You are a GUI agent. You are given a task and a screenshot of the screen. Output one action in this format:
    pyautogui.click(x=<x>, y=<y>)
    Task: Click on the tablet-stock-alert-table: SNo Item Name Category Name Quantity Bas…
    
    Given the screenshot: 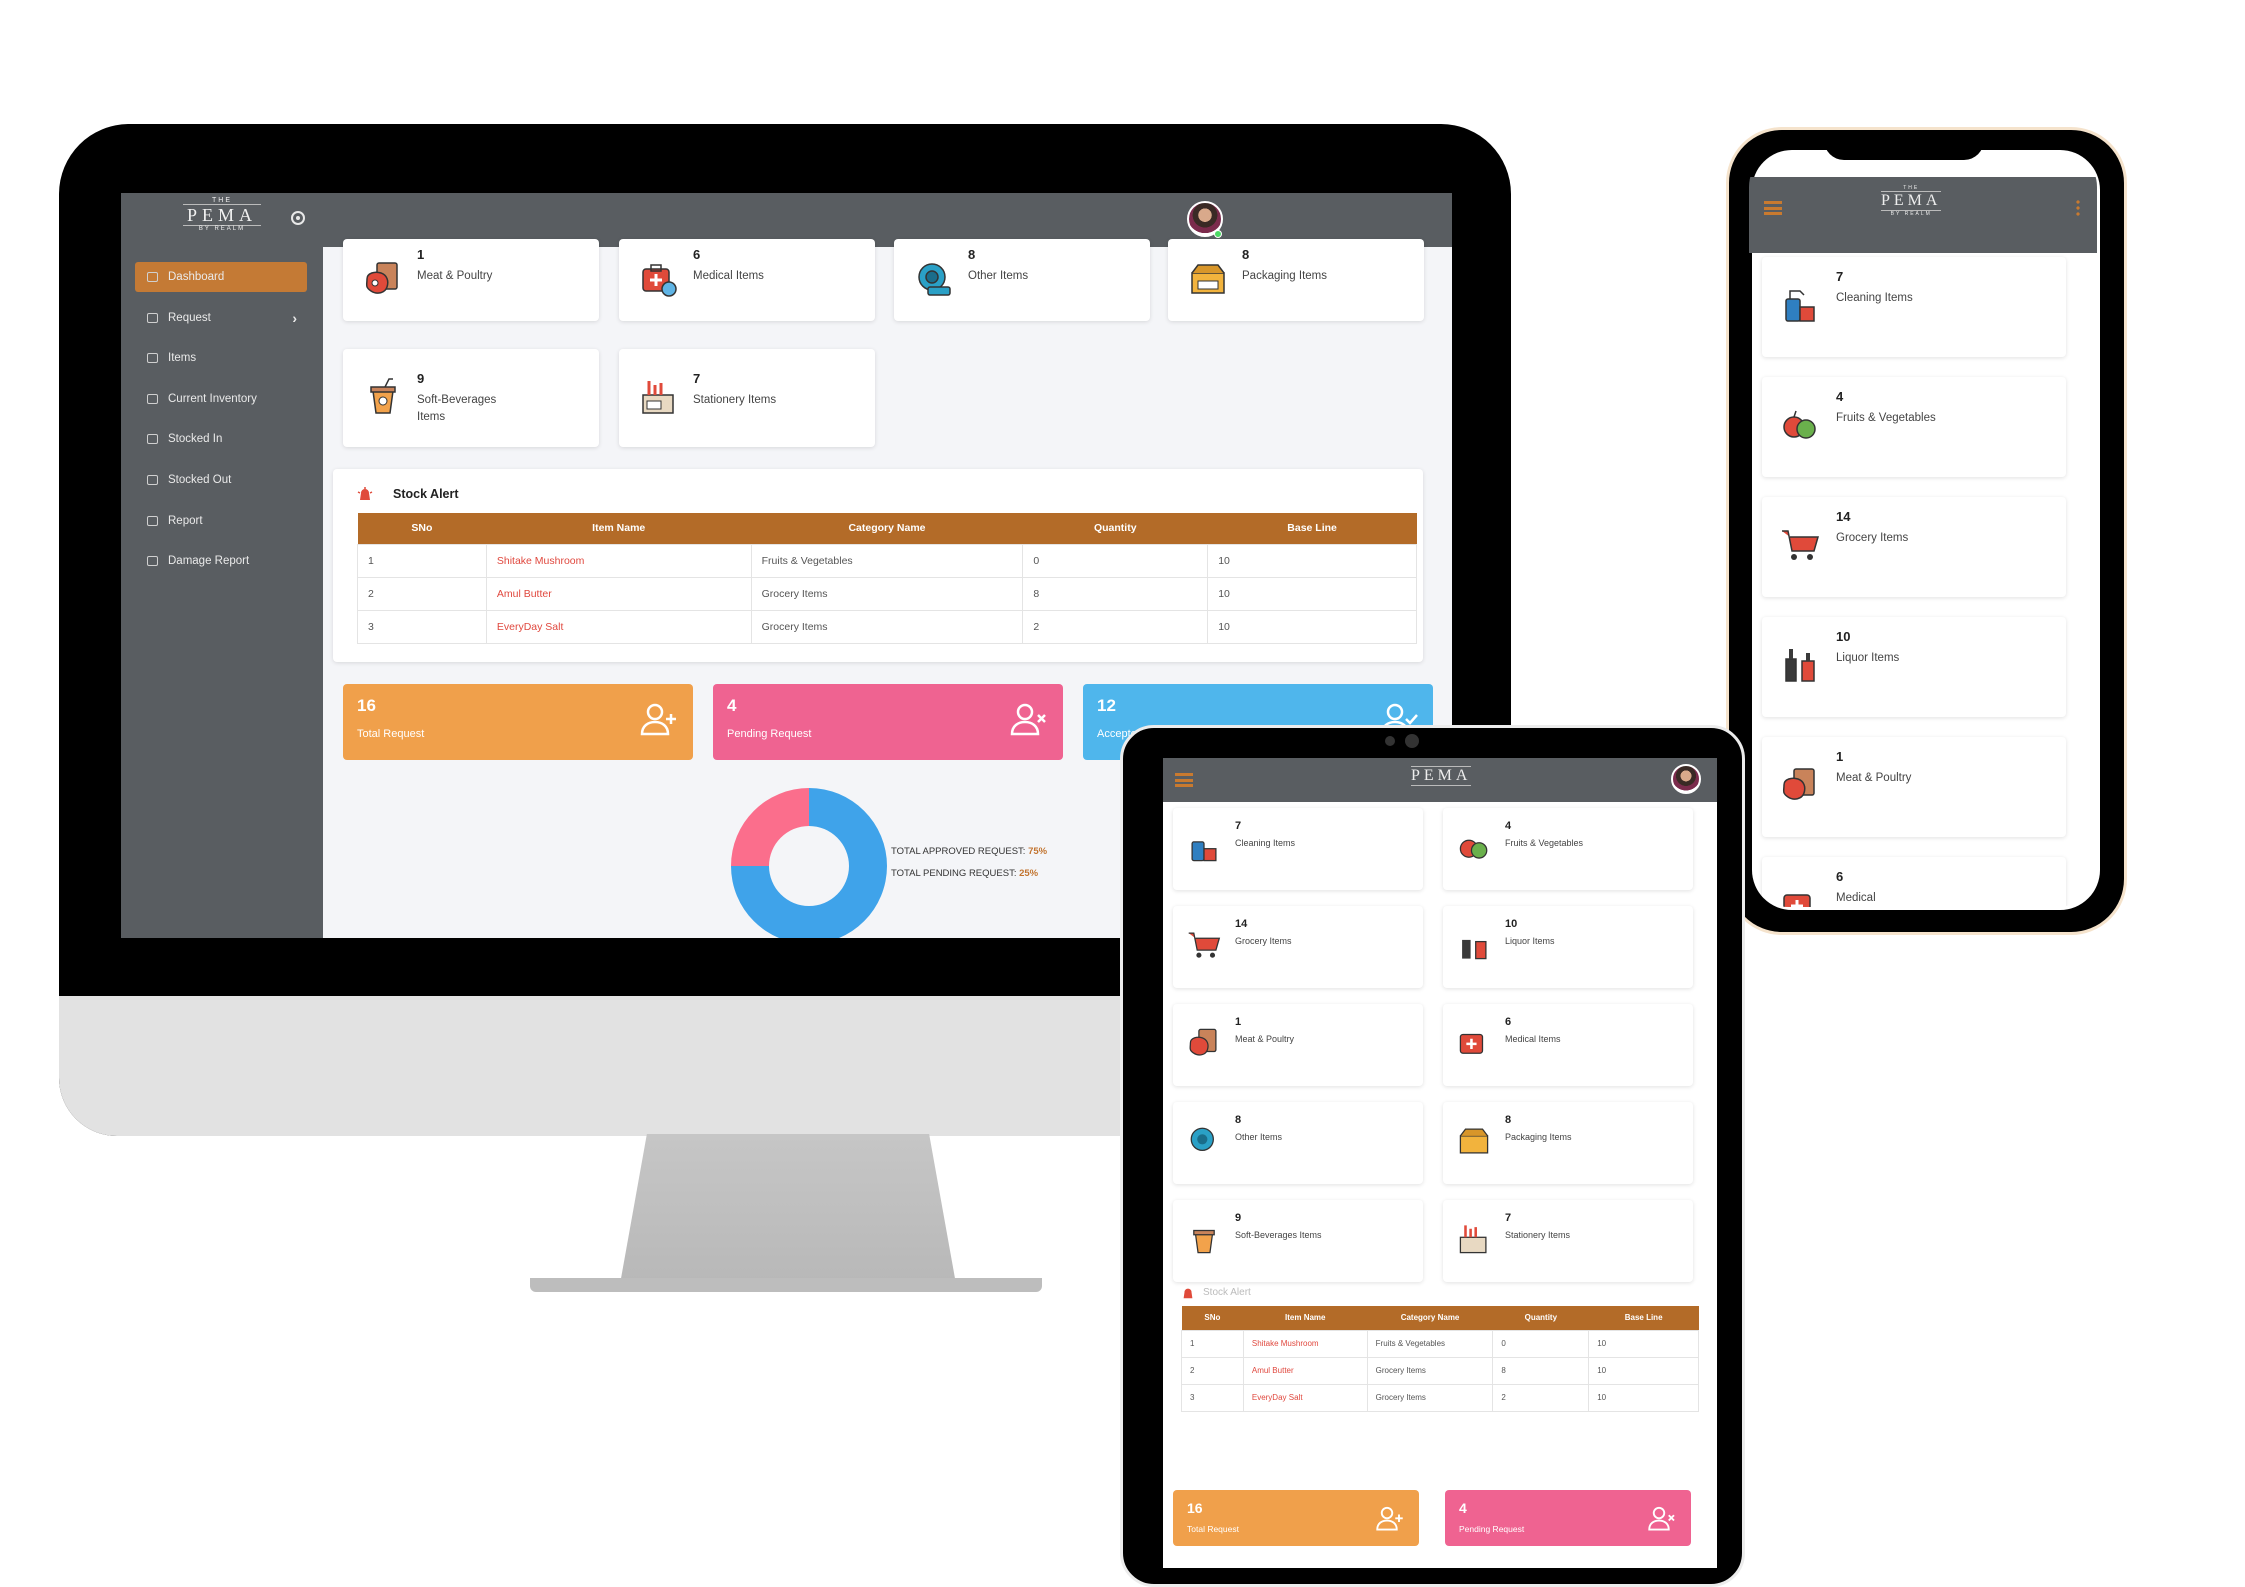 What is the action you would take?
    pyautogui.click(x=1440, y=1359)
    